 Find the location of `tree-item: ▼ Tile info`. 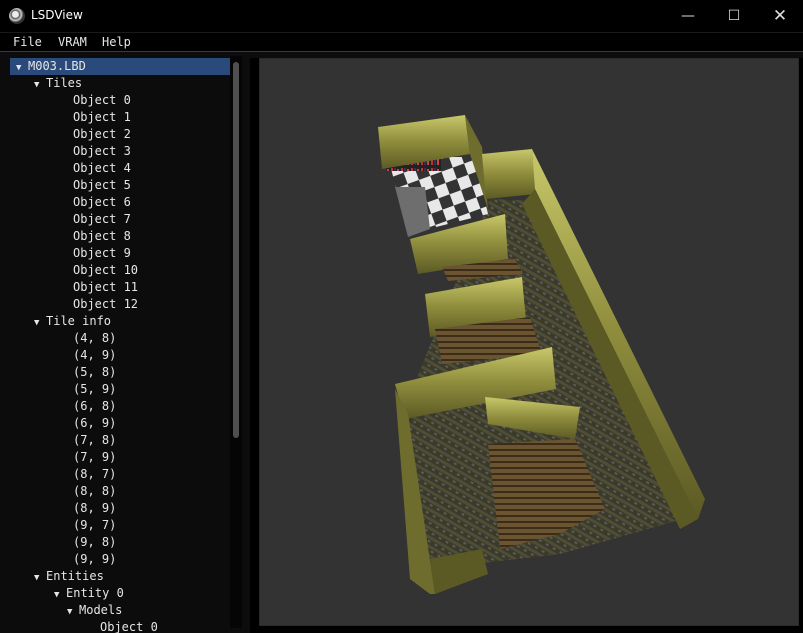

tree-item: ▼ Tile info is located at coordinates (72, 321).